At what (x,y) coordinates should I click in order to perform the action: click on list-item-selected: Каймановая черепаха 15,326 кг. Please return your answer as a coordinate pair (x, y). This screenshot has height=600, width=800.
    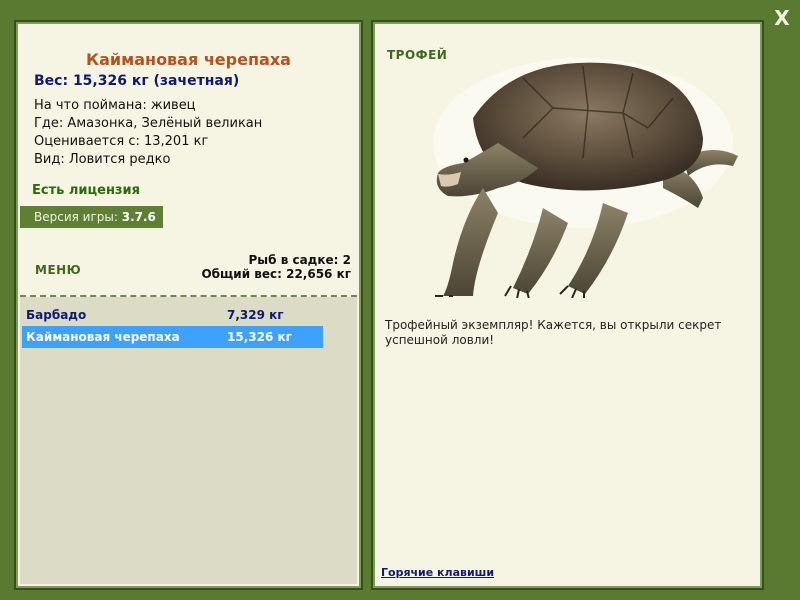
    Looking at the image, I should click on (172, 337).